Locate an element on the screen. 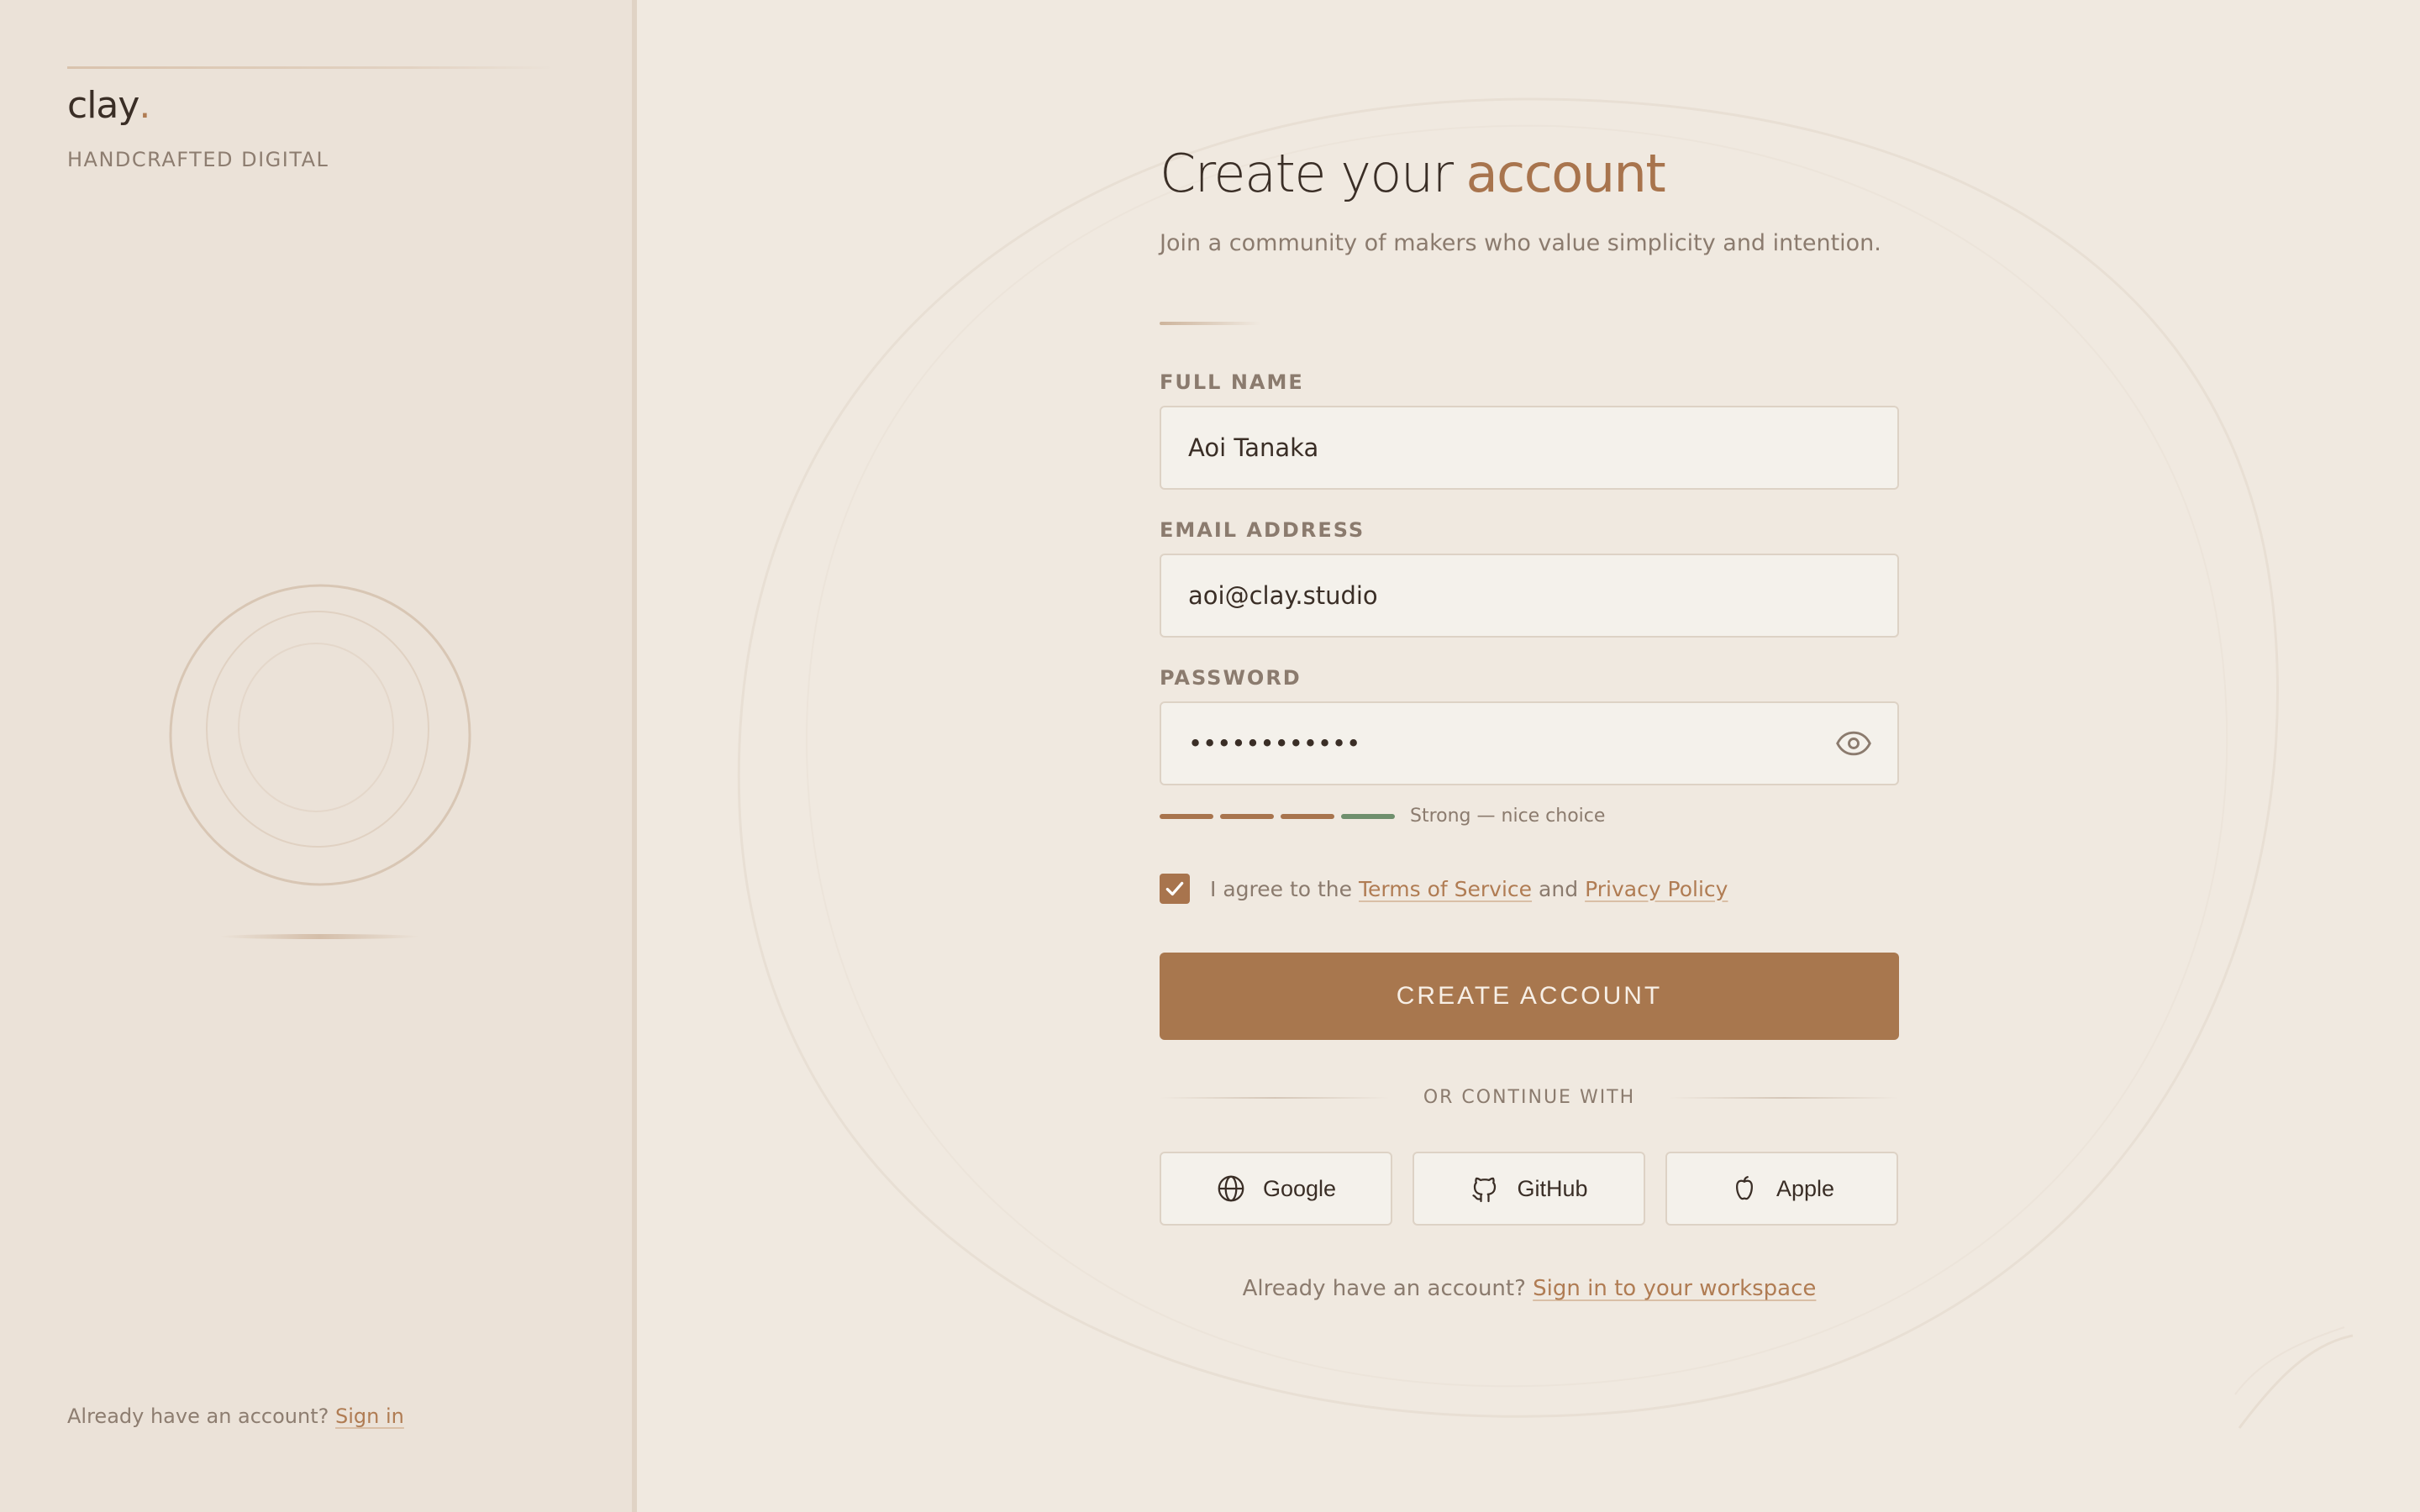 Image resolution: width=2420 pixels, height=1512 pixels. email-label: EMAIL ADDRESS is located at coordinates (1262, 530).